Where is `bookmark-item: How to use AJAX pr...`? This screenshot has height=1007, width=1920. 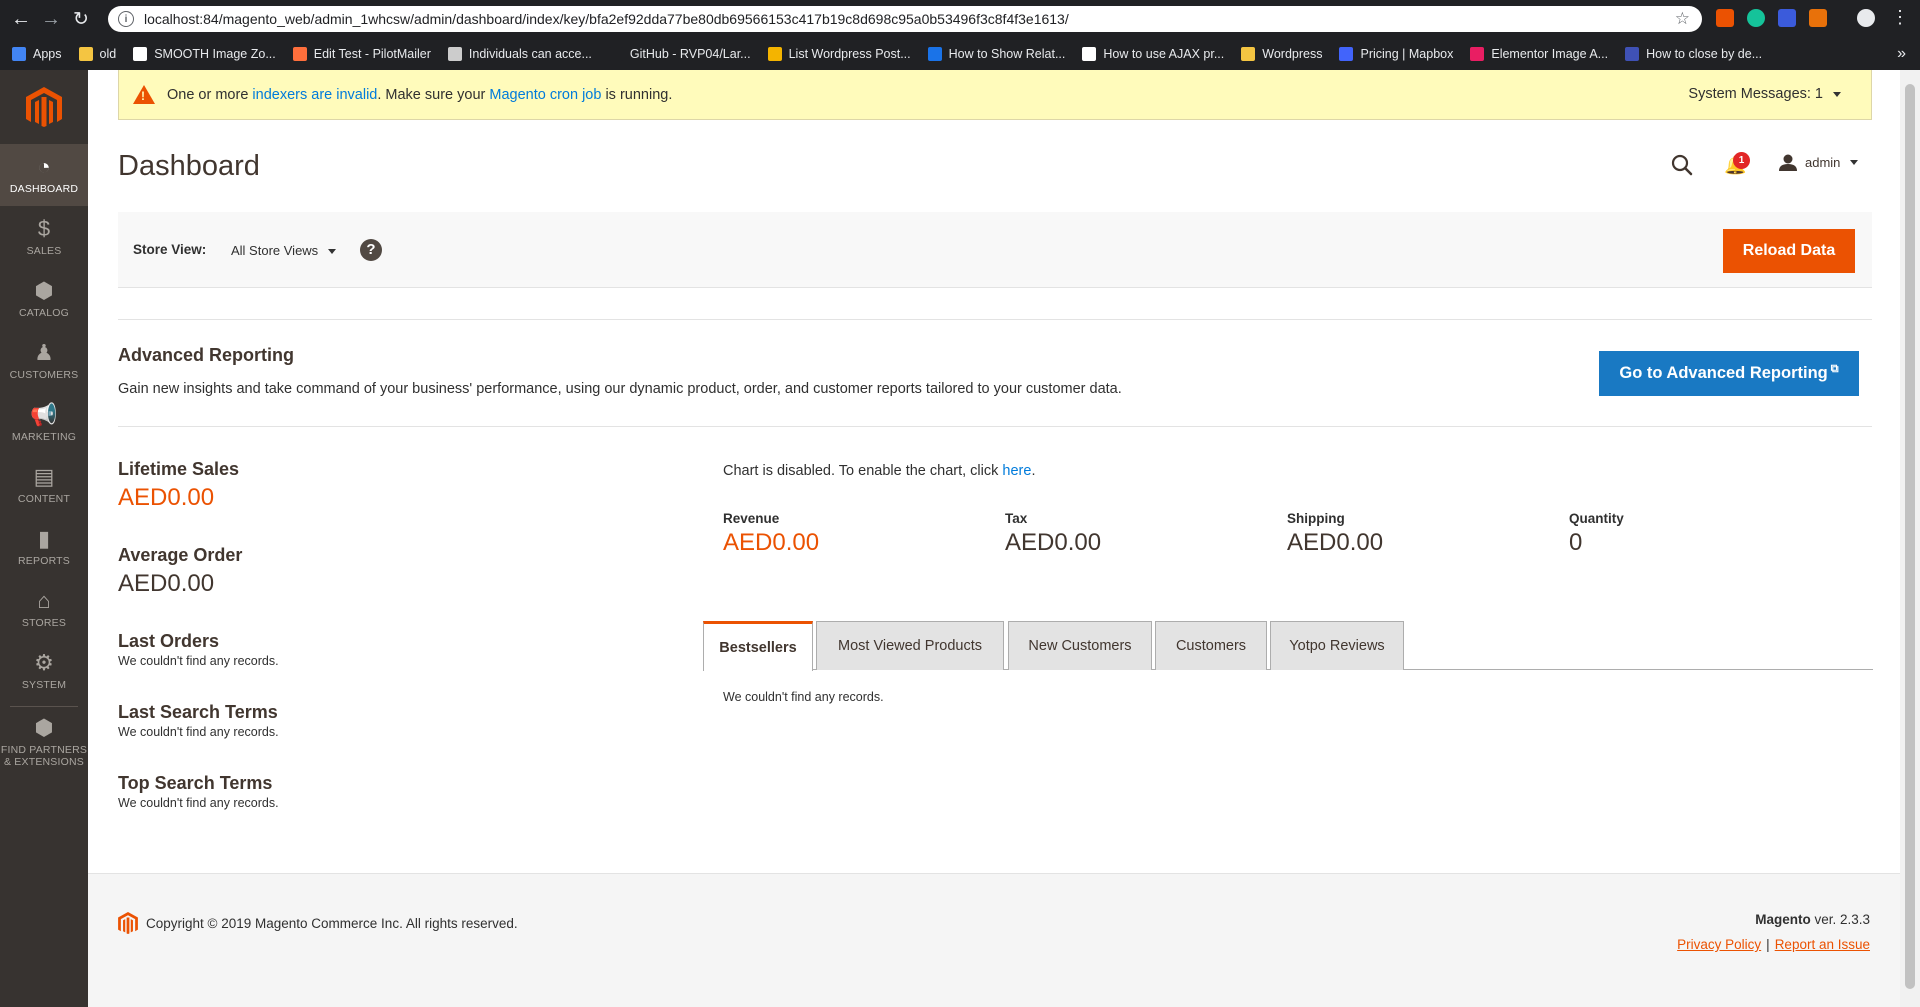
bookmark-item: How to use AJAX pr... is located at coordinates (1153, 54).